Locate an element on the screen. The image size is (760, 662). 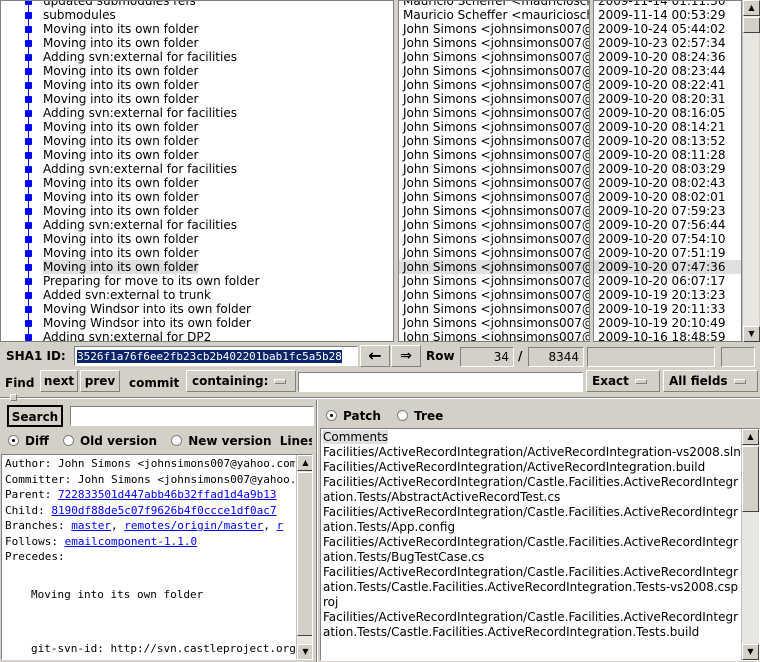
commit-date: 2009-10-20 08:11:28 is located at coordinates (667, 155).